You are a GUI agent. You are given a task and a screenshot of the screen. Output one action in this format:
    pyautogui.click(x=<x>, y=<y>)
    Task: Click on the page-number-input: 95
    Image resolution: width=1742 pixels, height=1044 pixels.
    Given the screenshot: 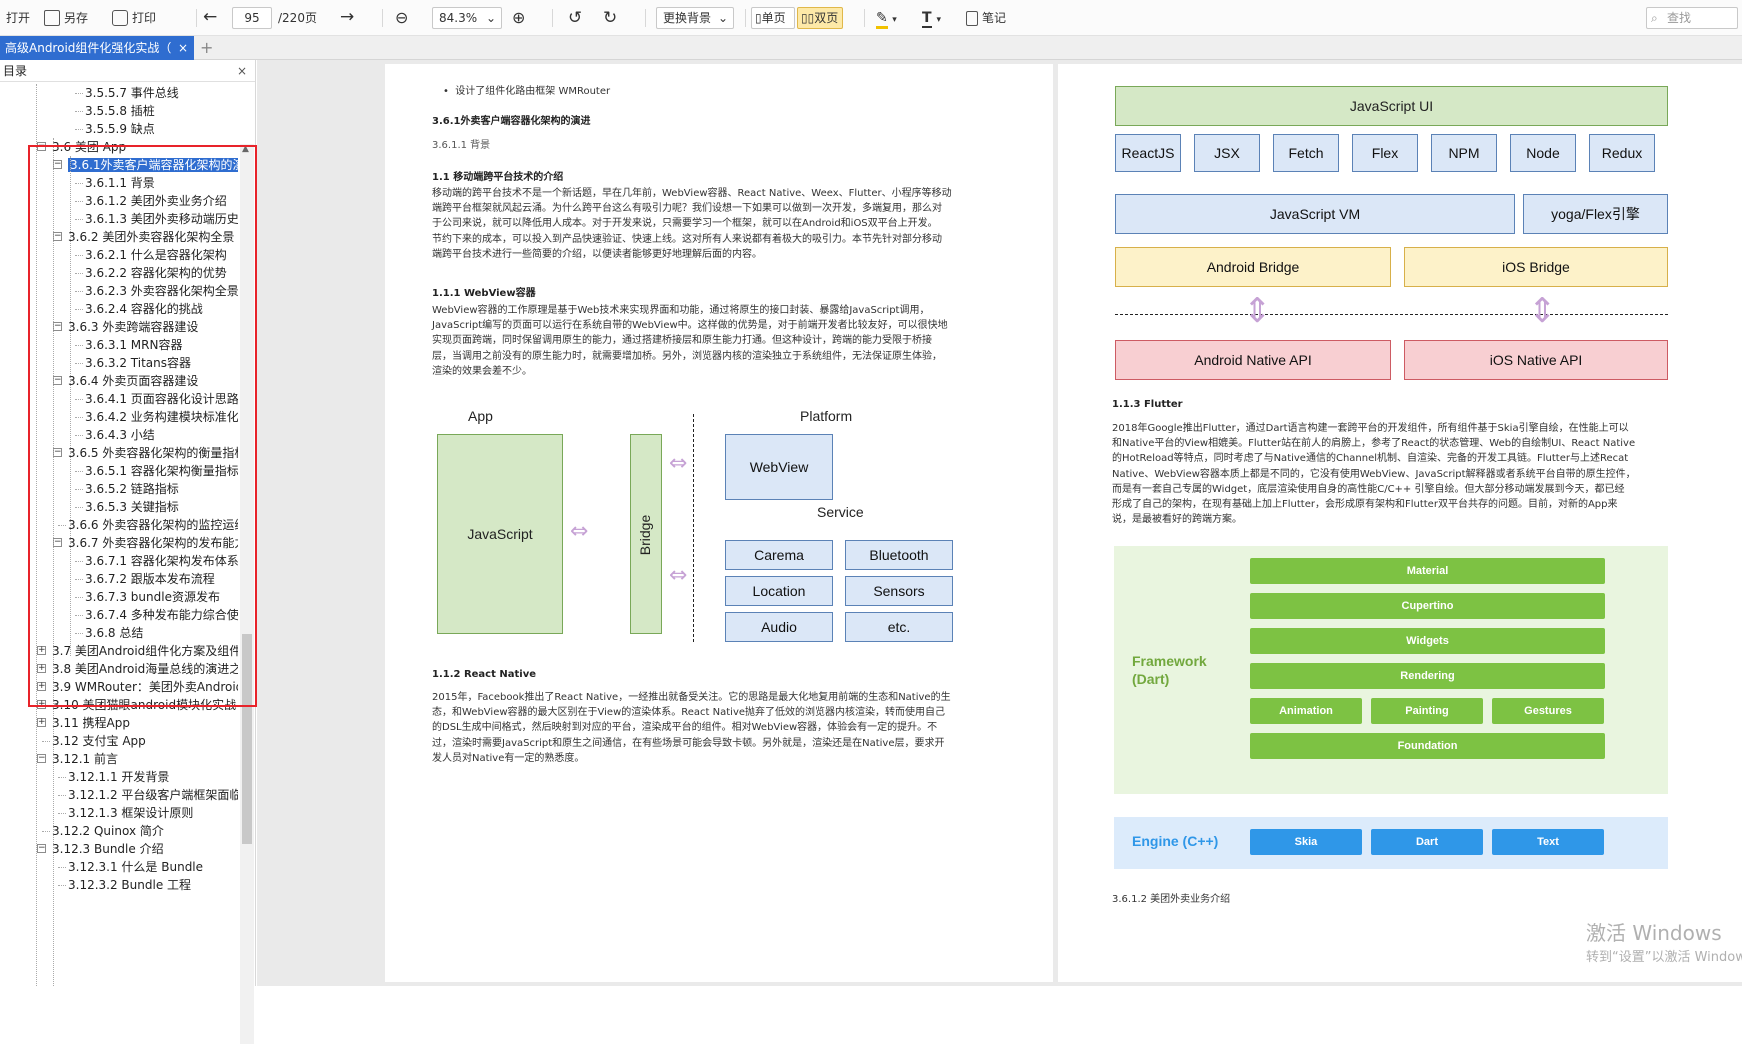 What is the action you would take?
    pyautogui.click(x=252, y=18)
    